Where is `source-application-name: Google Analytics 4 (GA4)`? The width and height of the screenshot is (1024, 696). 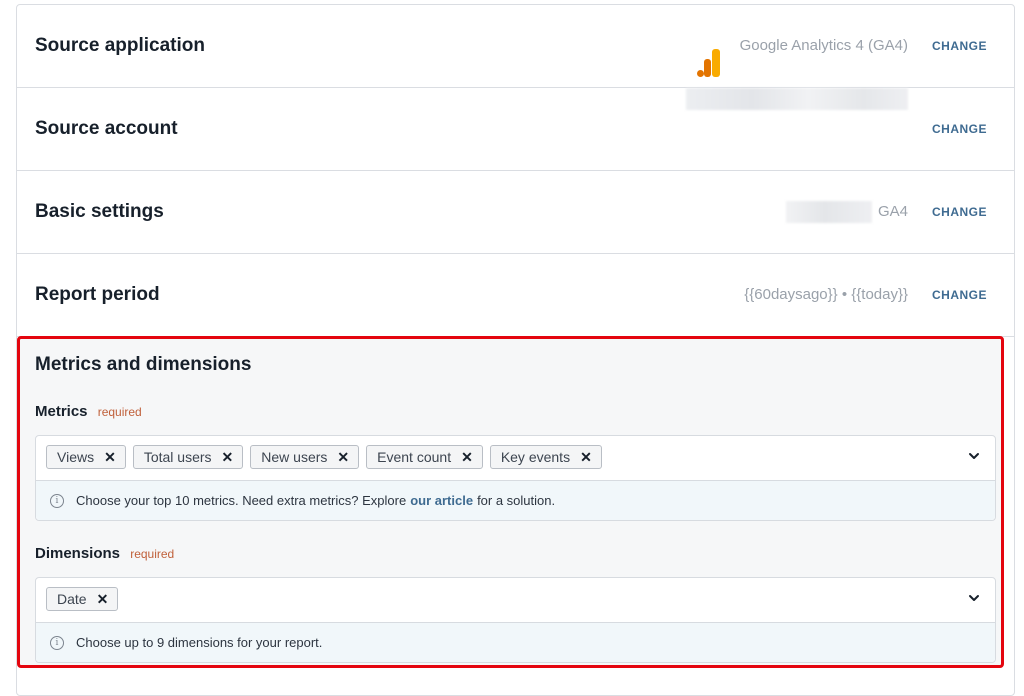 source-application-name: Google Analytics 4 (GA4) is located at coordinates (823, 45).